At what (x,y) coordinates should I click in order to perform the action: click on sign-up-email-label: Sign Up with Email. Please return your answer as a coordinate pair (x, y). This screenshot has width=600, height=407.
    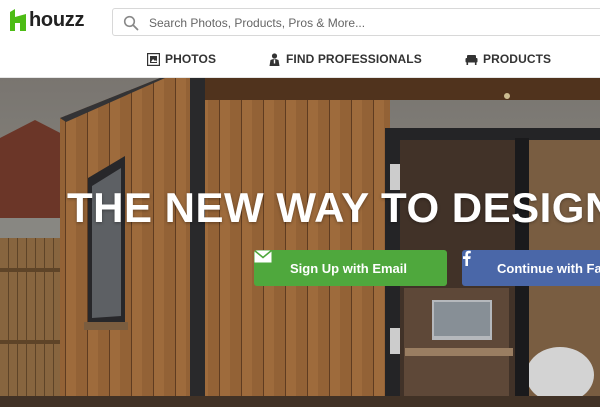
    Looking at the image, I should click on (349, 268).